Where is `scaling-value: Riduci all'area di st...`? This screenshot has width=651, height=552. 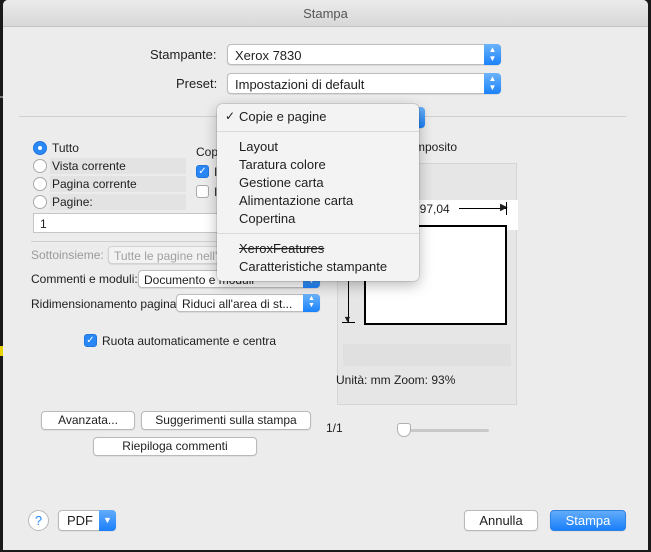 scaling-value: Riduci all'area di st... is located at coordinates (237, 304).